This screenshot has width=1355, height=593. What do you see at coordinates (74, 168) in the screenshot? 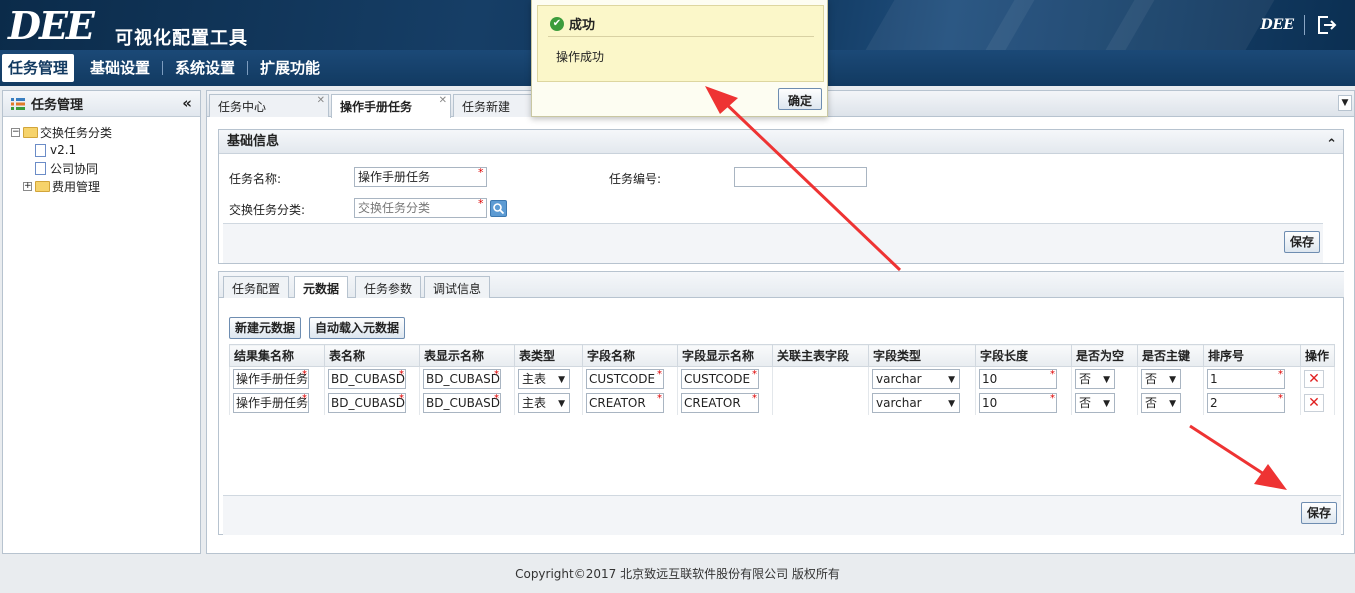
I see `tree-node-label: 公司协同` at bounding box center [74, 168].